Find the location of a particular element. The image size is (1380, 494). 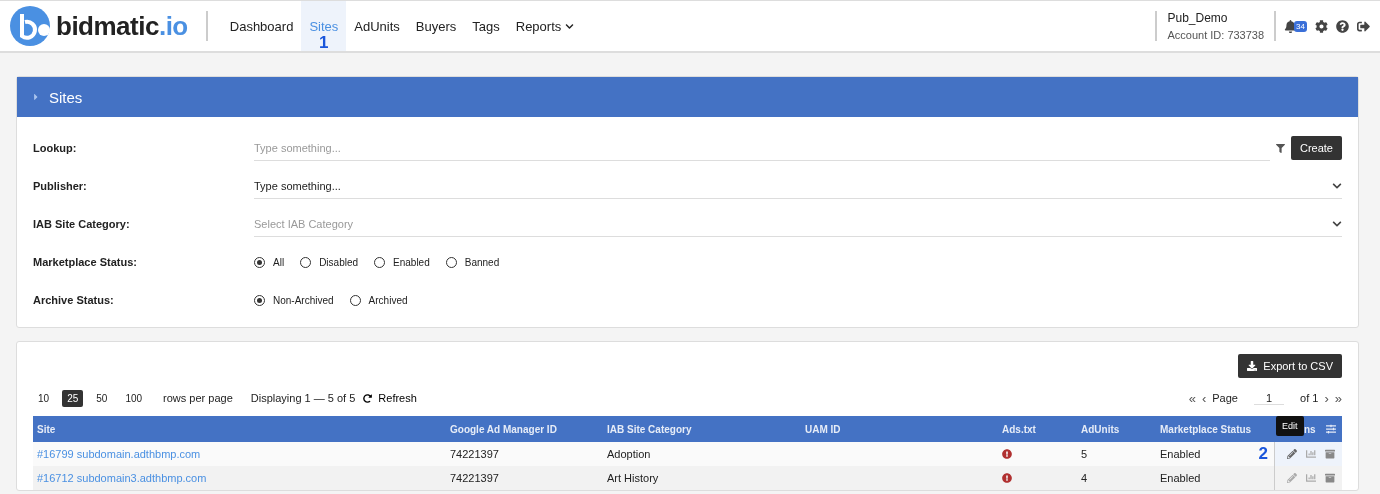

help-icon is located at coordinates (1342, 26).